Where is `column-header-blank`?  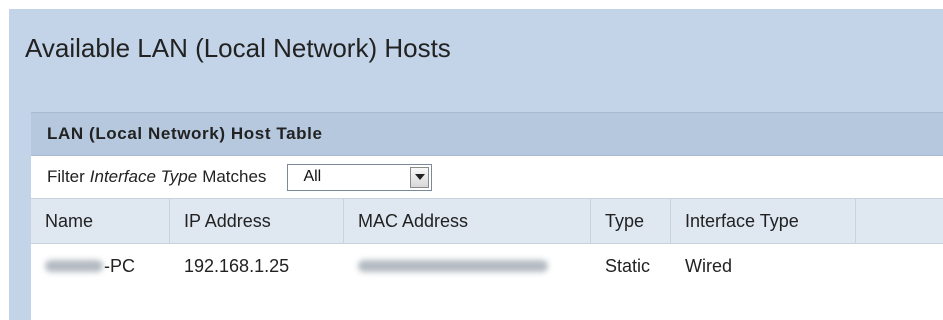
column-header-blank is located at coordinates (899, 221).